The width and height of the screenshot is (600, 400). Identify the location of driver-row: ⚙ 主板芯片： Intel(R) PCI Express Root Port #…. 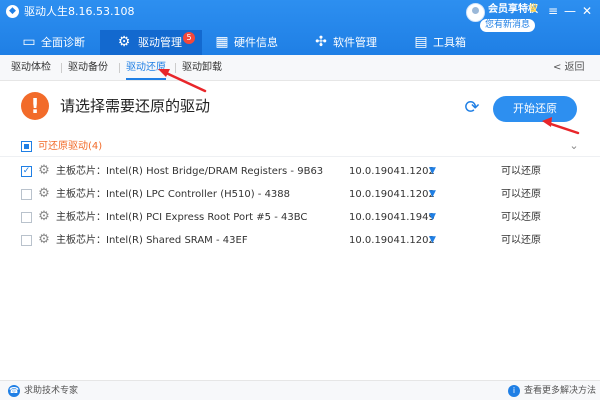
(300, 217).